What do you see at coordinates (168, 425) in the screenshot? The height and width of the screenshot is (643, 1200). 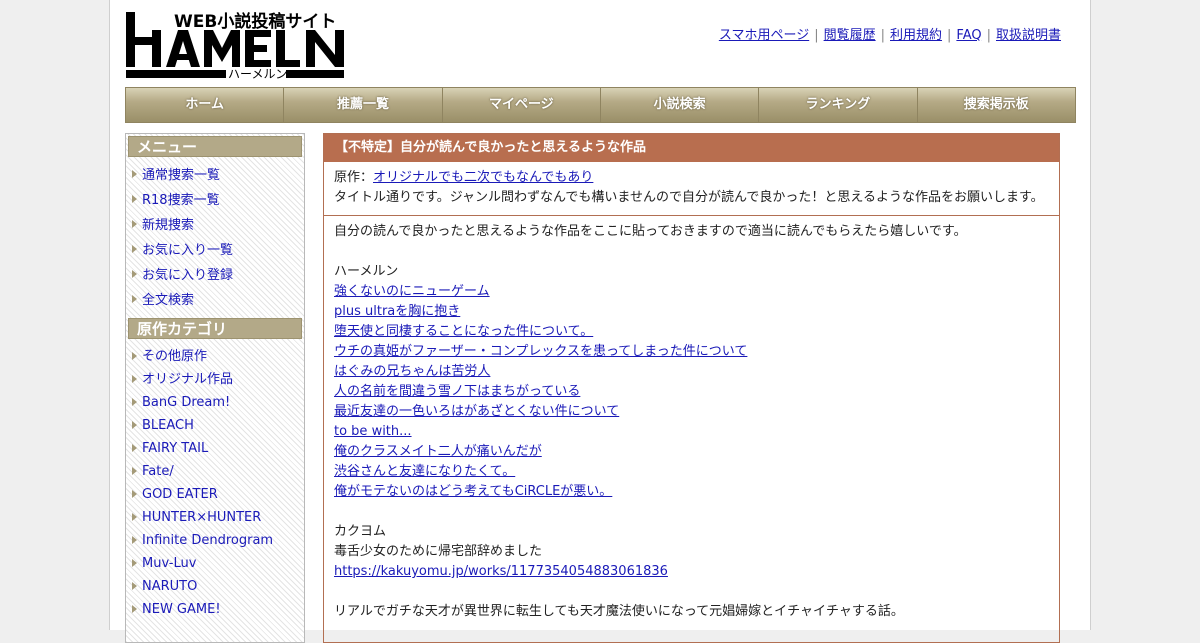 I see `category-link: BLEACH` at bounding box center [168, 425].